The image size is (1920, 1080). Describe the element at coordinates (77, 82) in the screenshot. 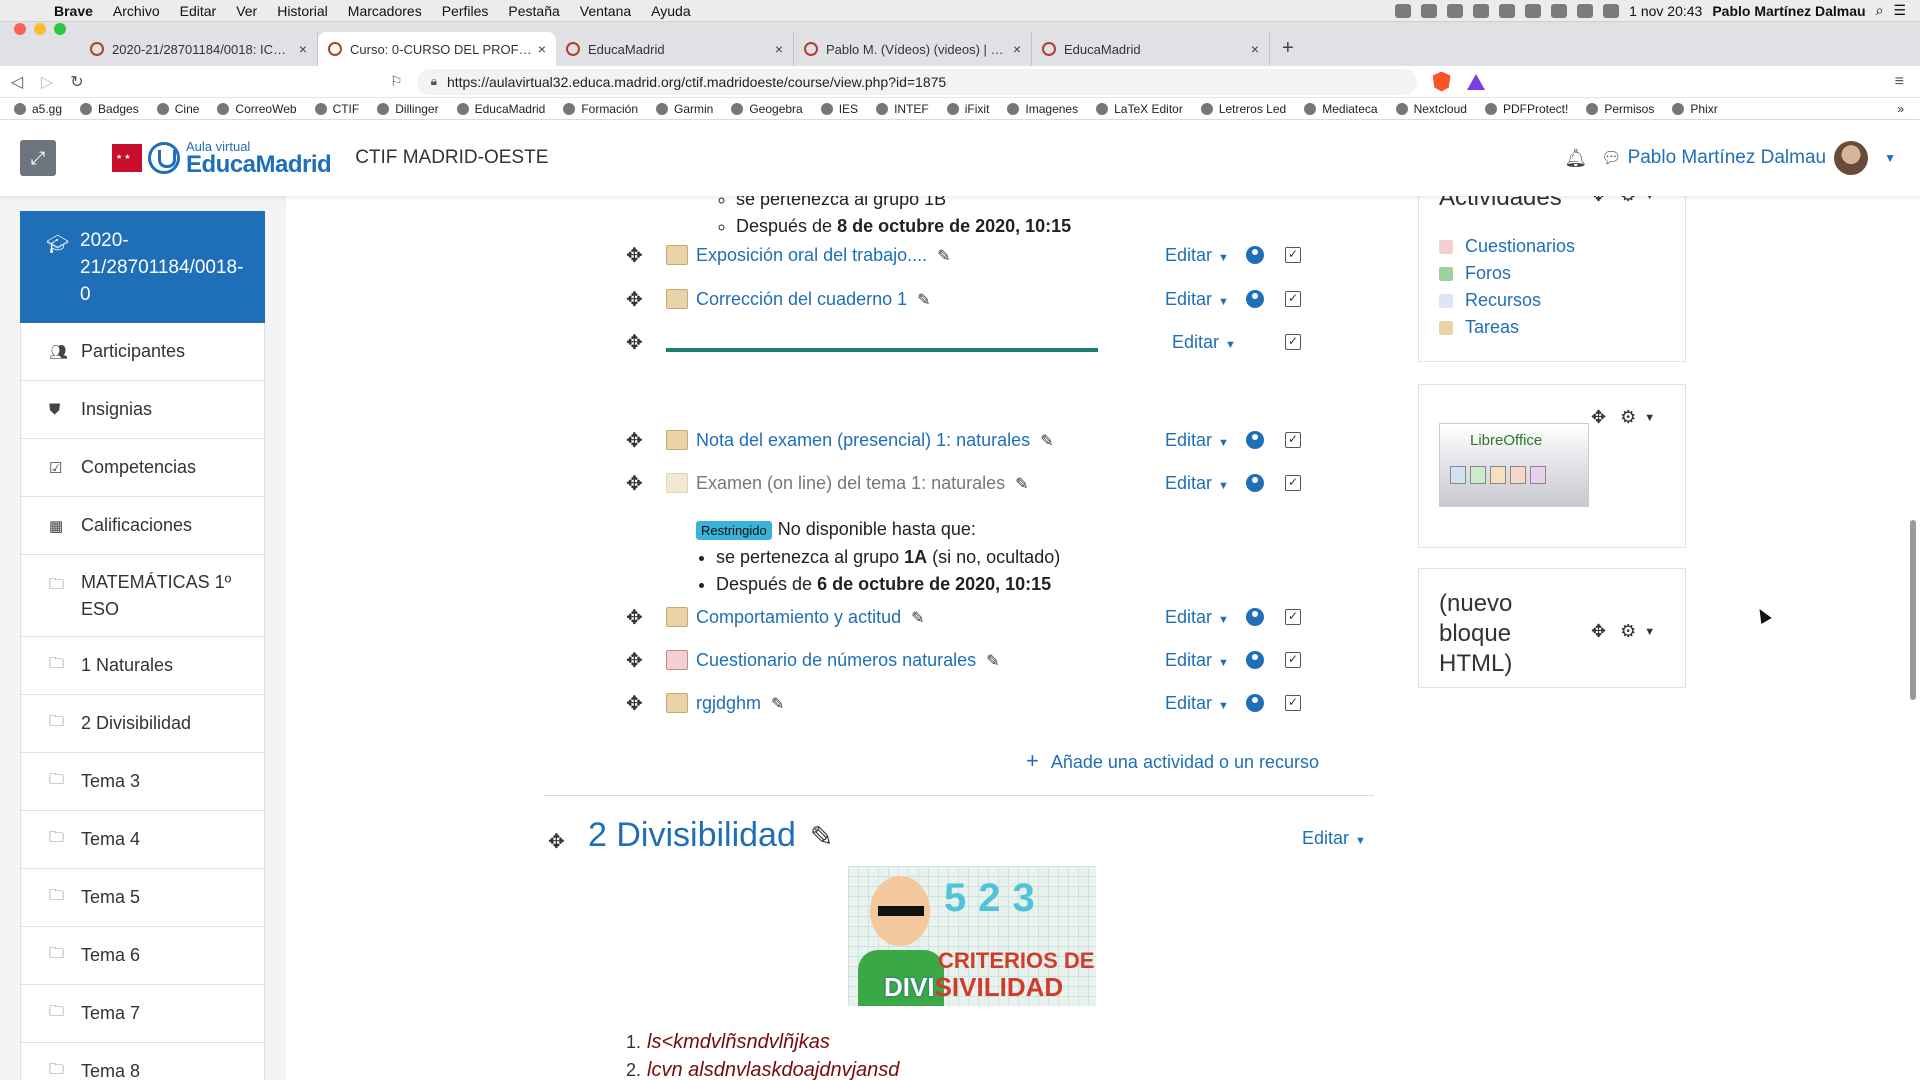

I see `reload-icon: ↻` at that location.